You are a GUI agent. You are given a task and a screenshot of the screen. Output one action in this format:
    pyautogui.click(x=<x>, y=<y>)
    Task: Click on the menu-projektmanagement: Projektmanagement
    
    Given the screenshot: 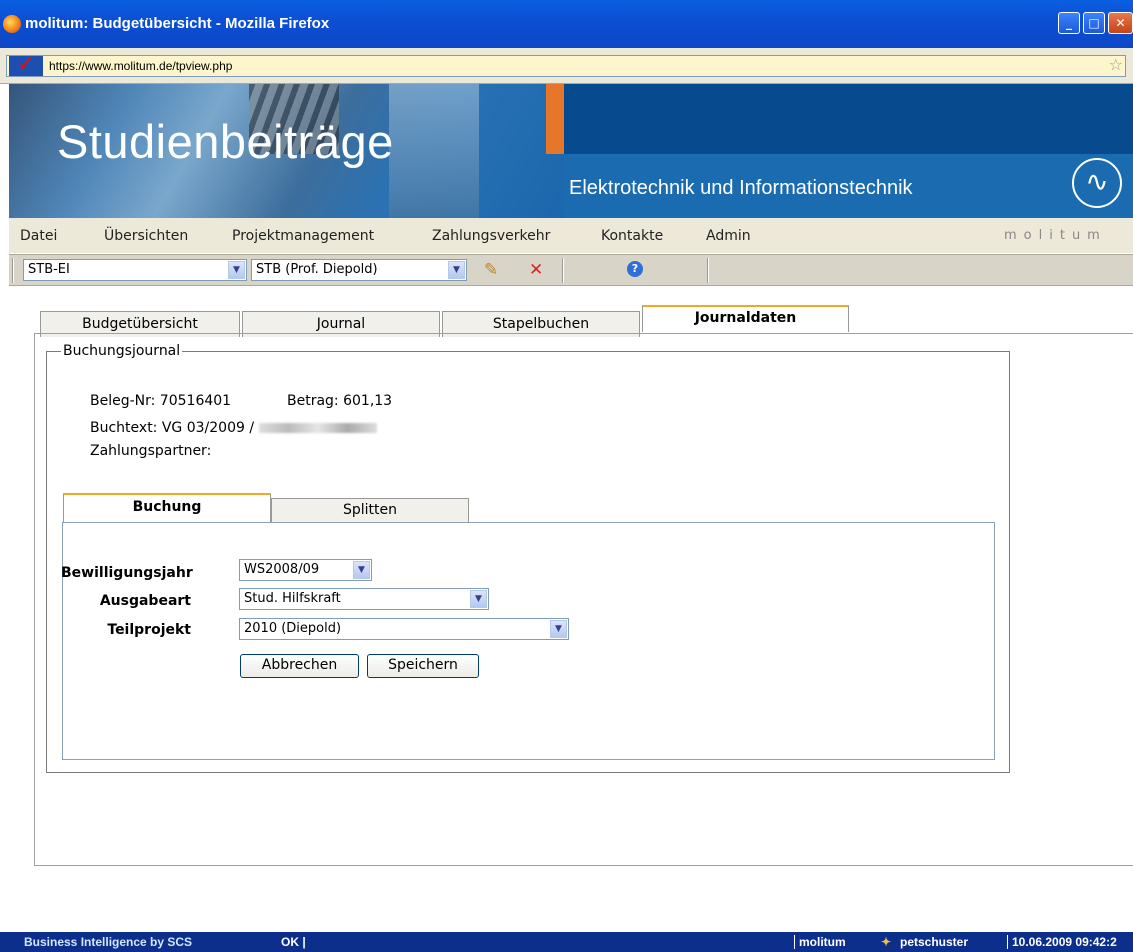 What is the action you would take?
    pyautogui.click(x=303, y=236)
    